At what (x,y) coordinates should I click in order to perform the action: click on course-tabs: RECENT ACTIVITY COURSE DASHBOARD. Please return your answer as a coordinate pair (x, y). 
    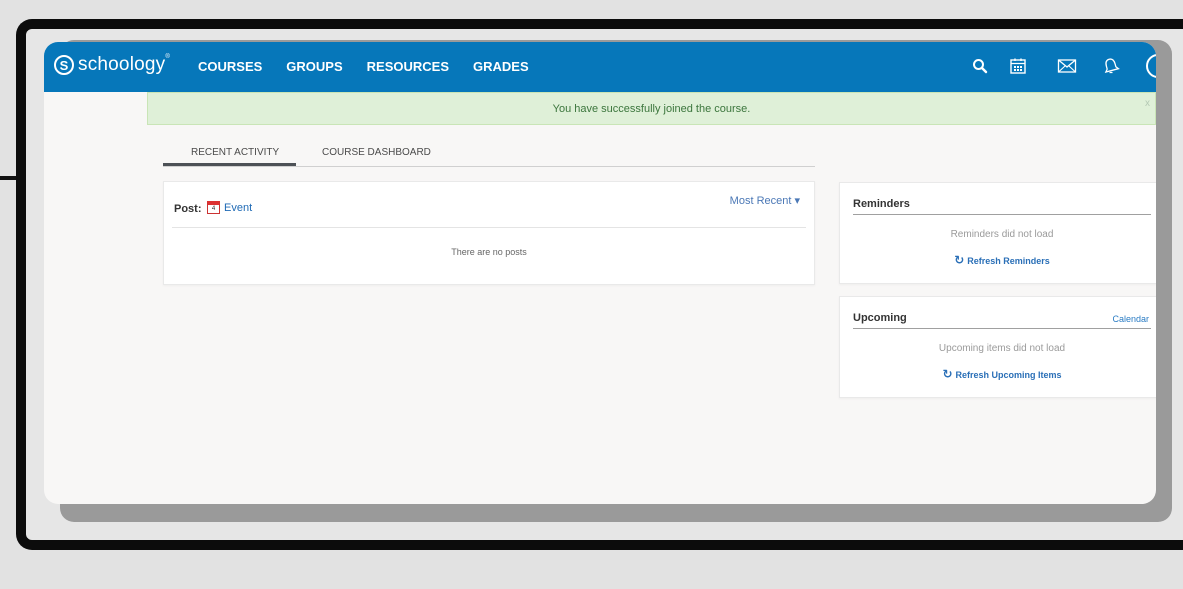
    Looking at the image, I should click on (489, 154).